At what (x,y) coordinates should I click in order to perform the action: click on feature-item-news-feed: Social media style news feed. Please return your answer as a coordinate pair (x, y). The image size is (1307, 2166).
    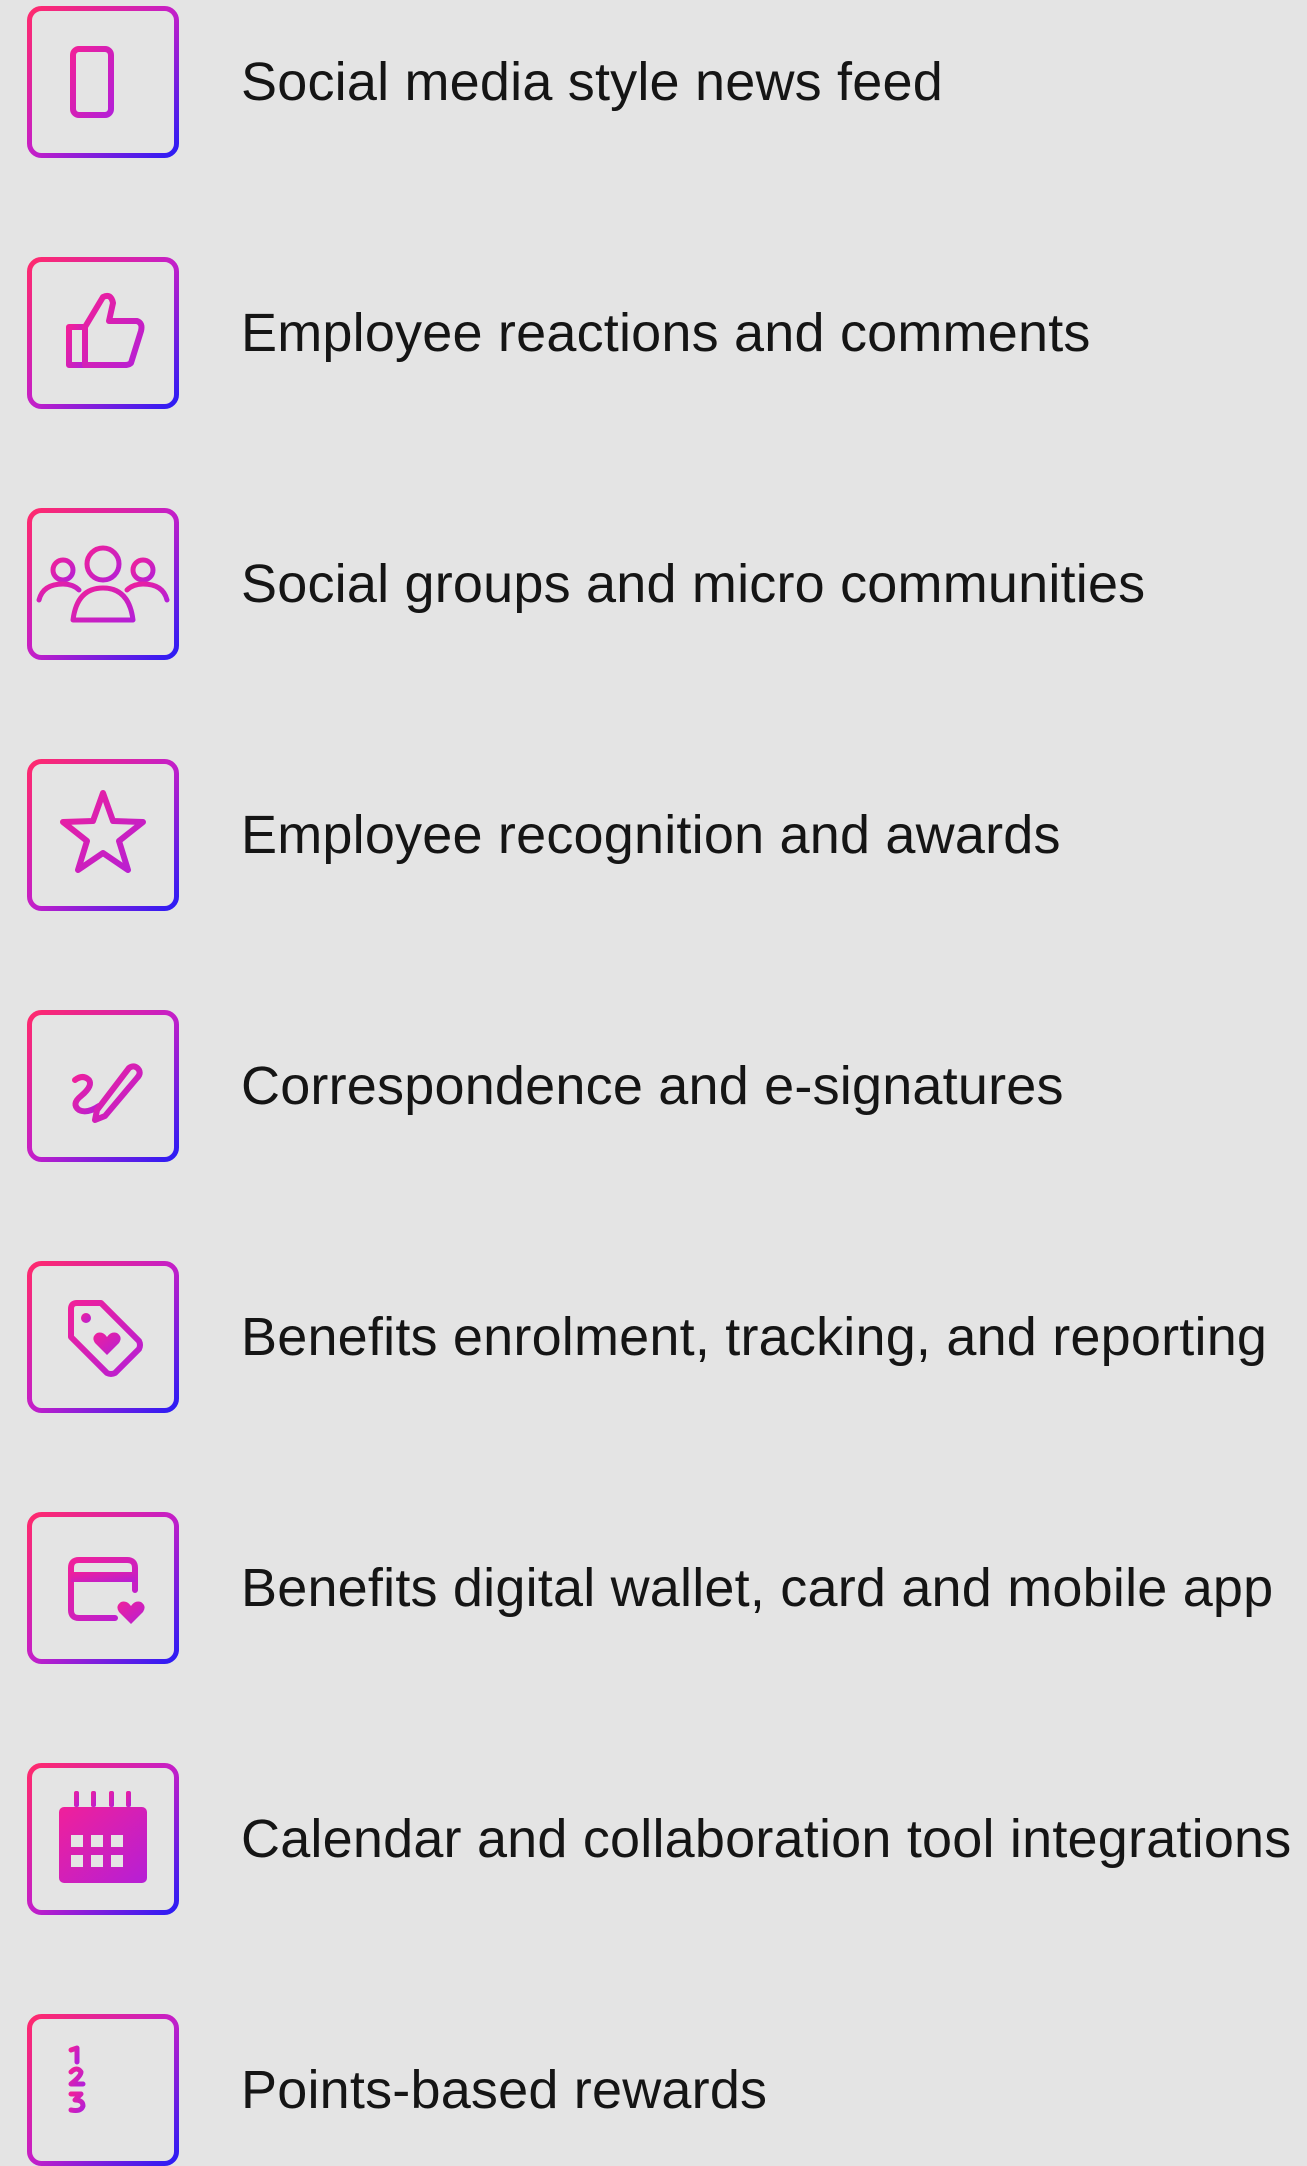
    Looking at the image, I should click on (653, 82).